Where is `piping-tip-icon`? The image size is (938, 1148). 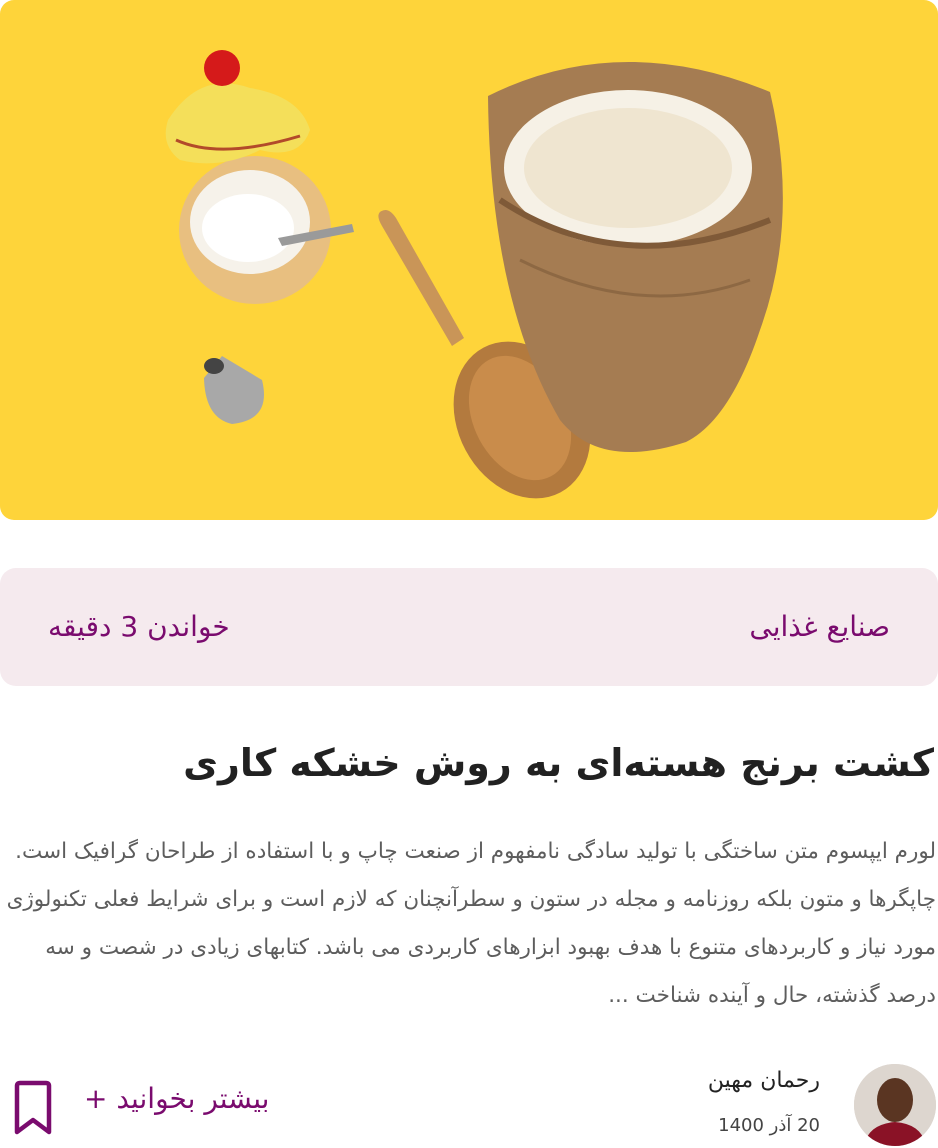 piping-tip-icon is located at coordinates (234, 390).